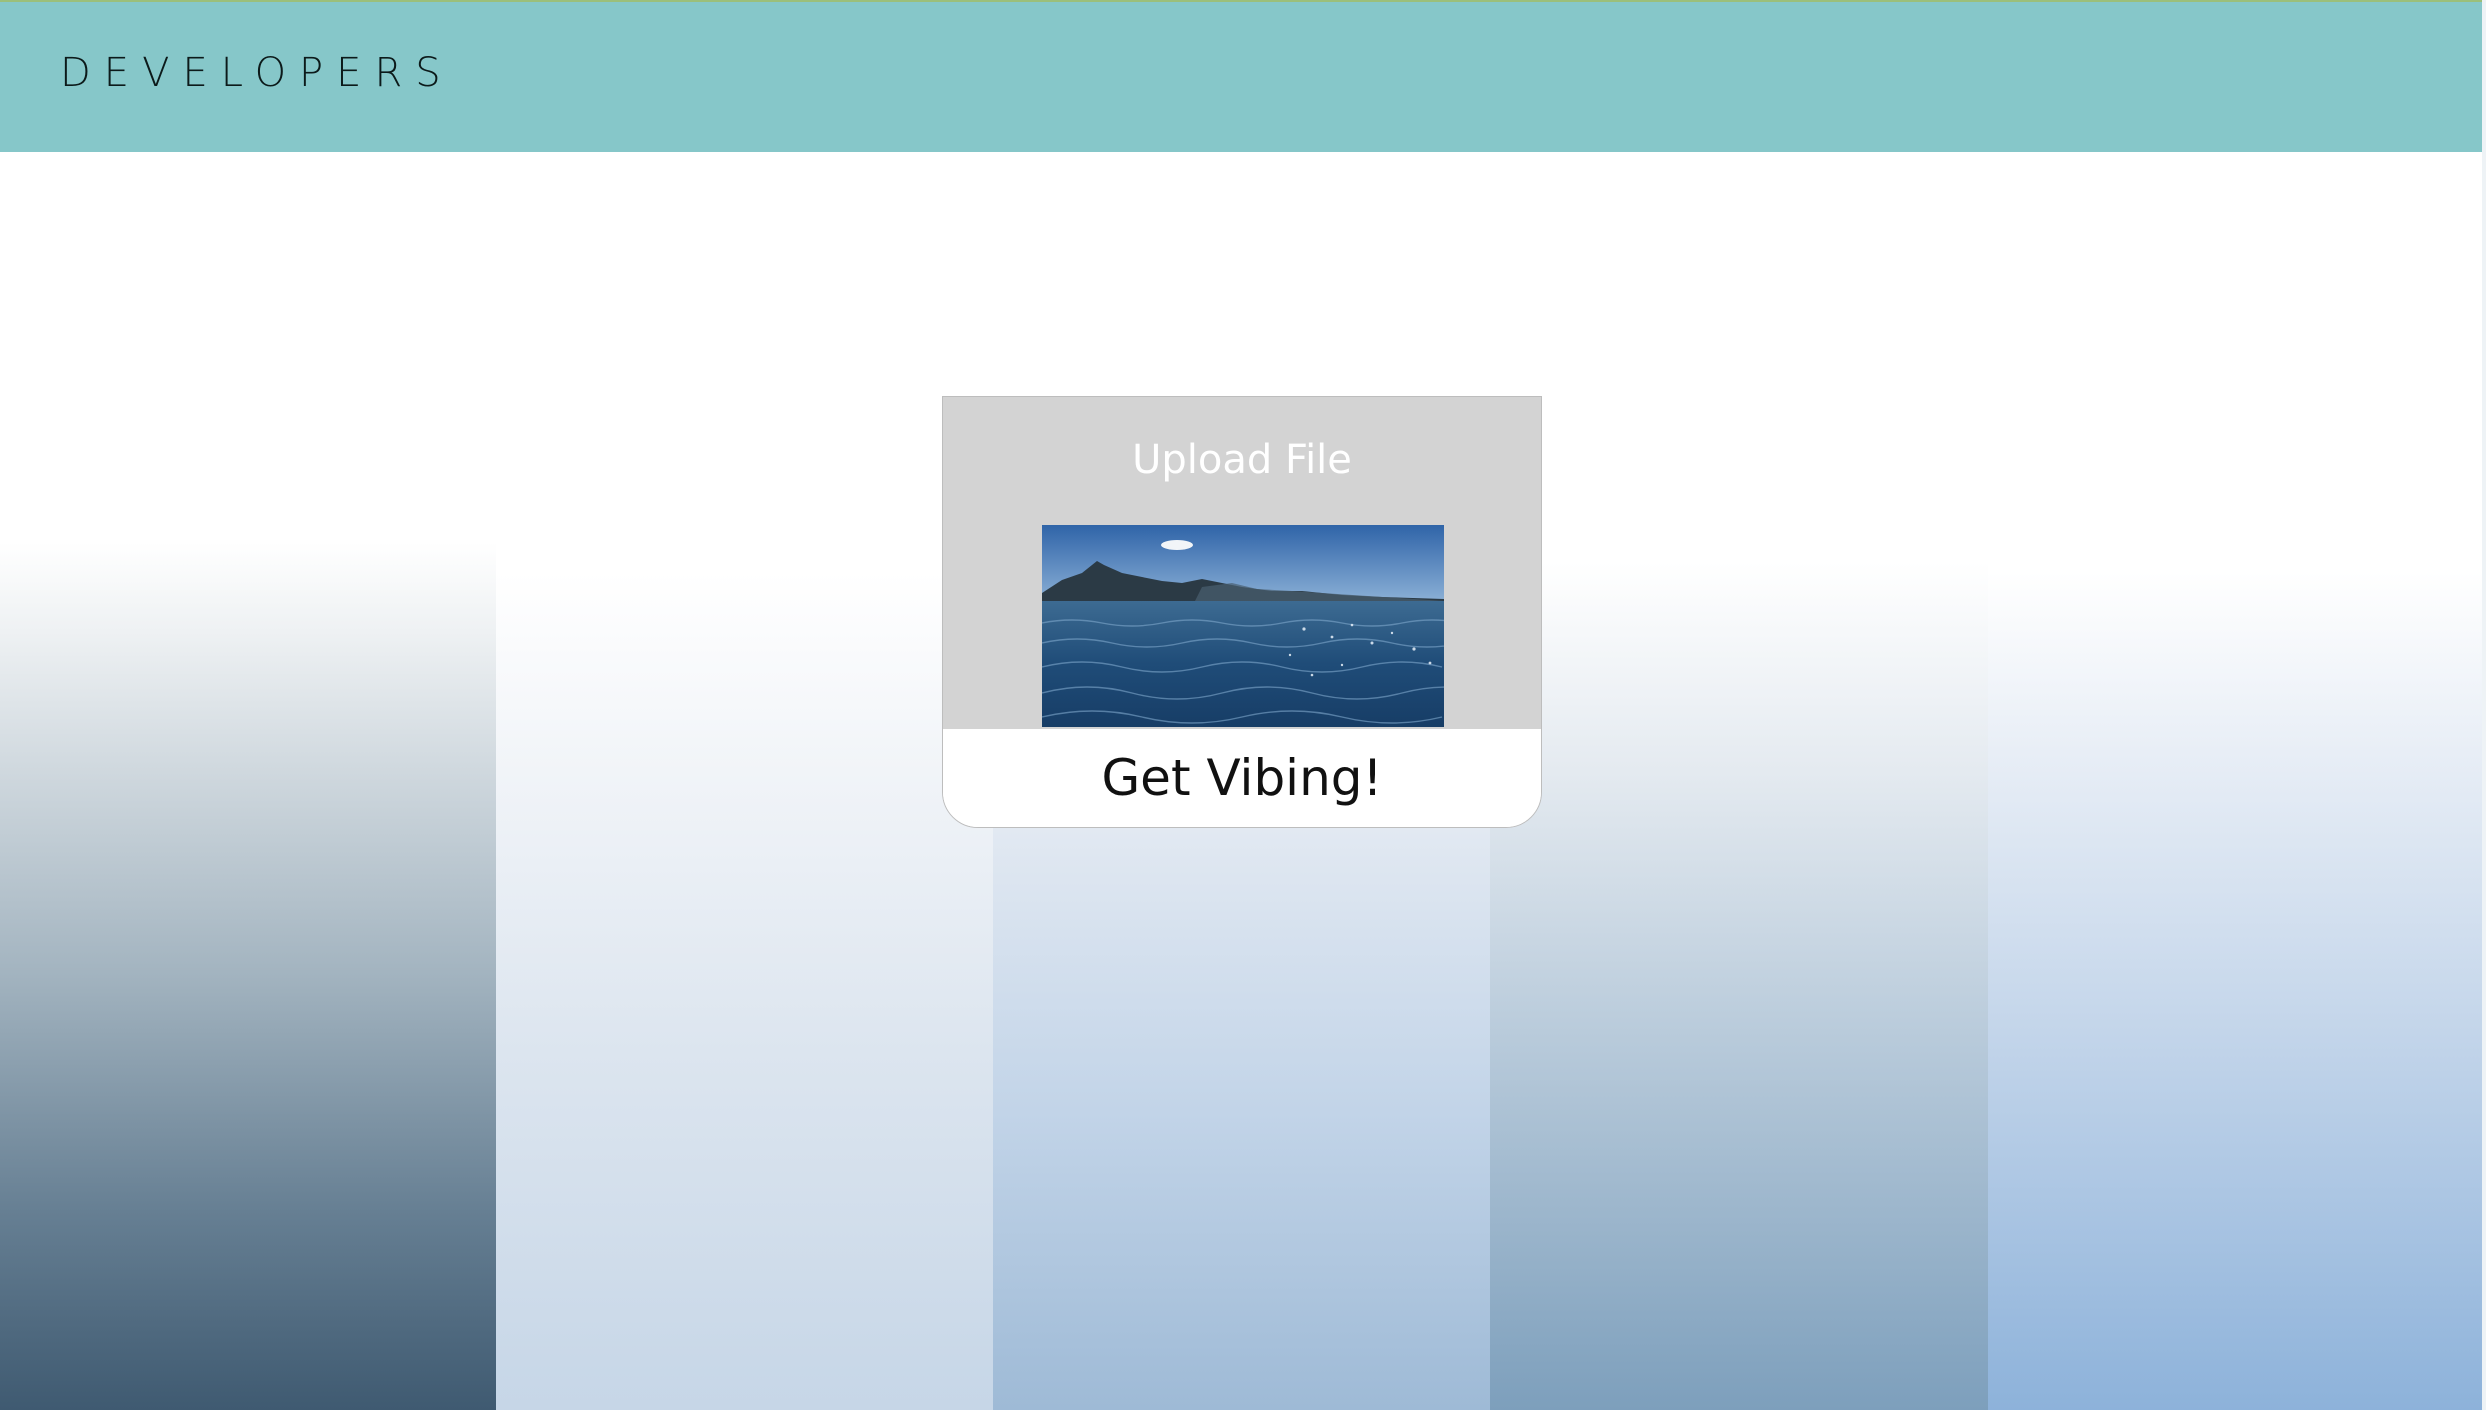 This screenshot has width=2486, height=1410. I want to click on brand-logo-text: DEVELOPERS, so click(257, 73).